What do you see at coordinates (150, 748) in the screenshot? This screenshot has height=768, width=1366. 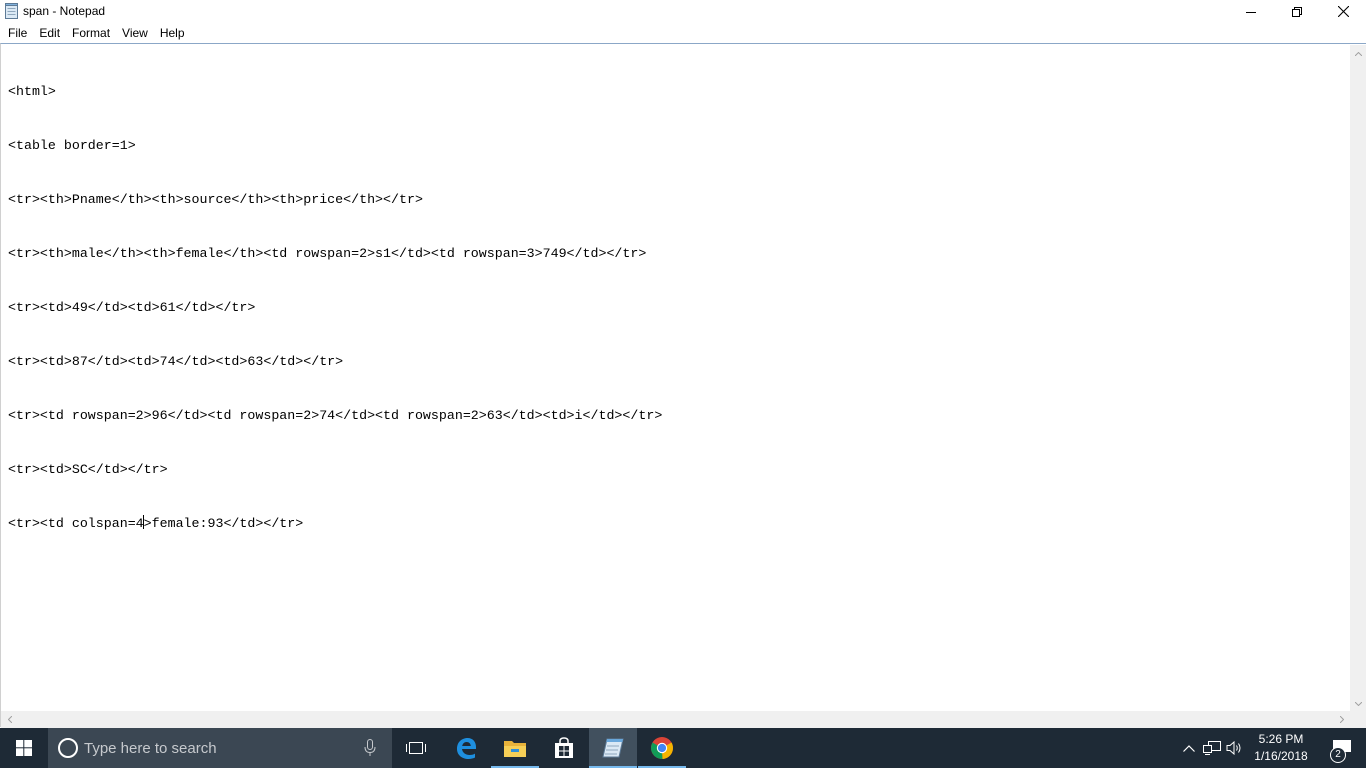 I see `search-placeholder: Type here to search` at bounding box center [150, 748].